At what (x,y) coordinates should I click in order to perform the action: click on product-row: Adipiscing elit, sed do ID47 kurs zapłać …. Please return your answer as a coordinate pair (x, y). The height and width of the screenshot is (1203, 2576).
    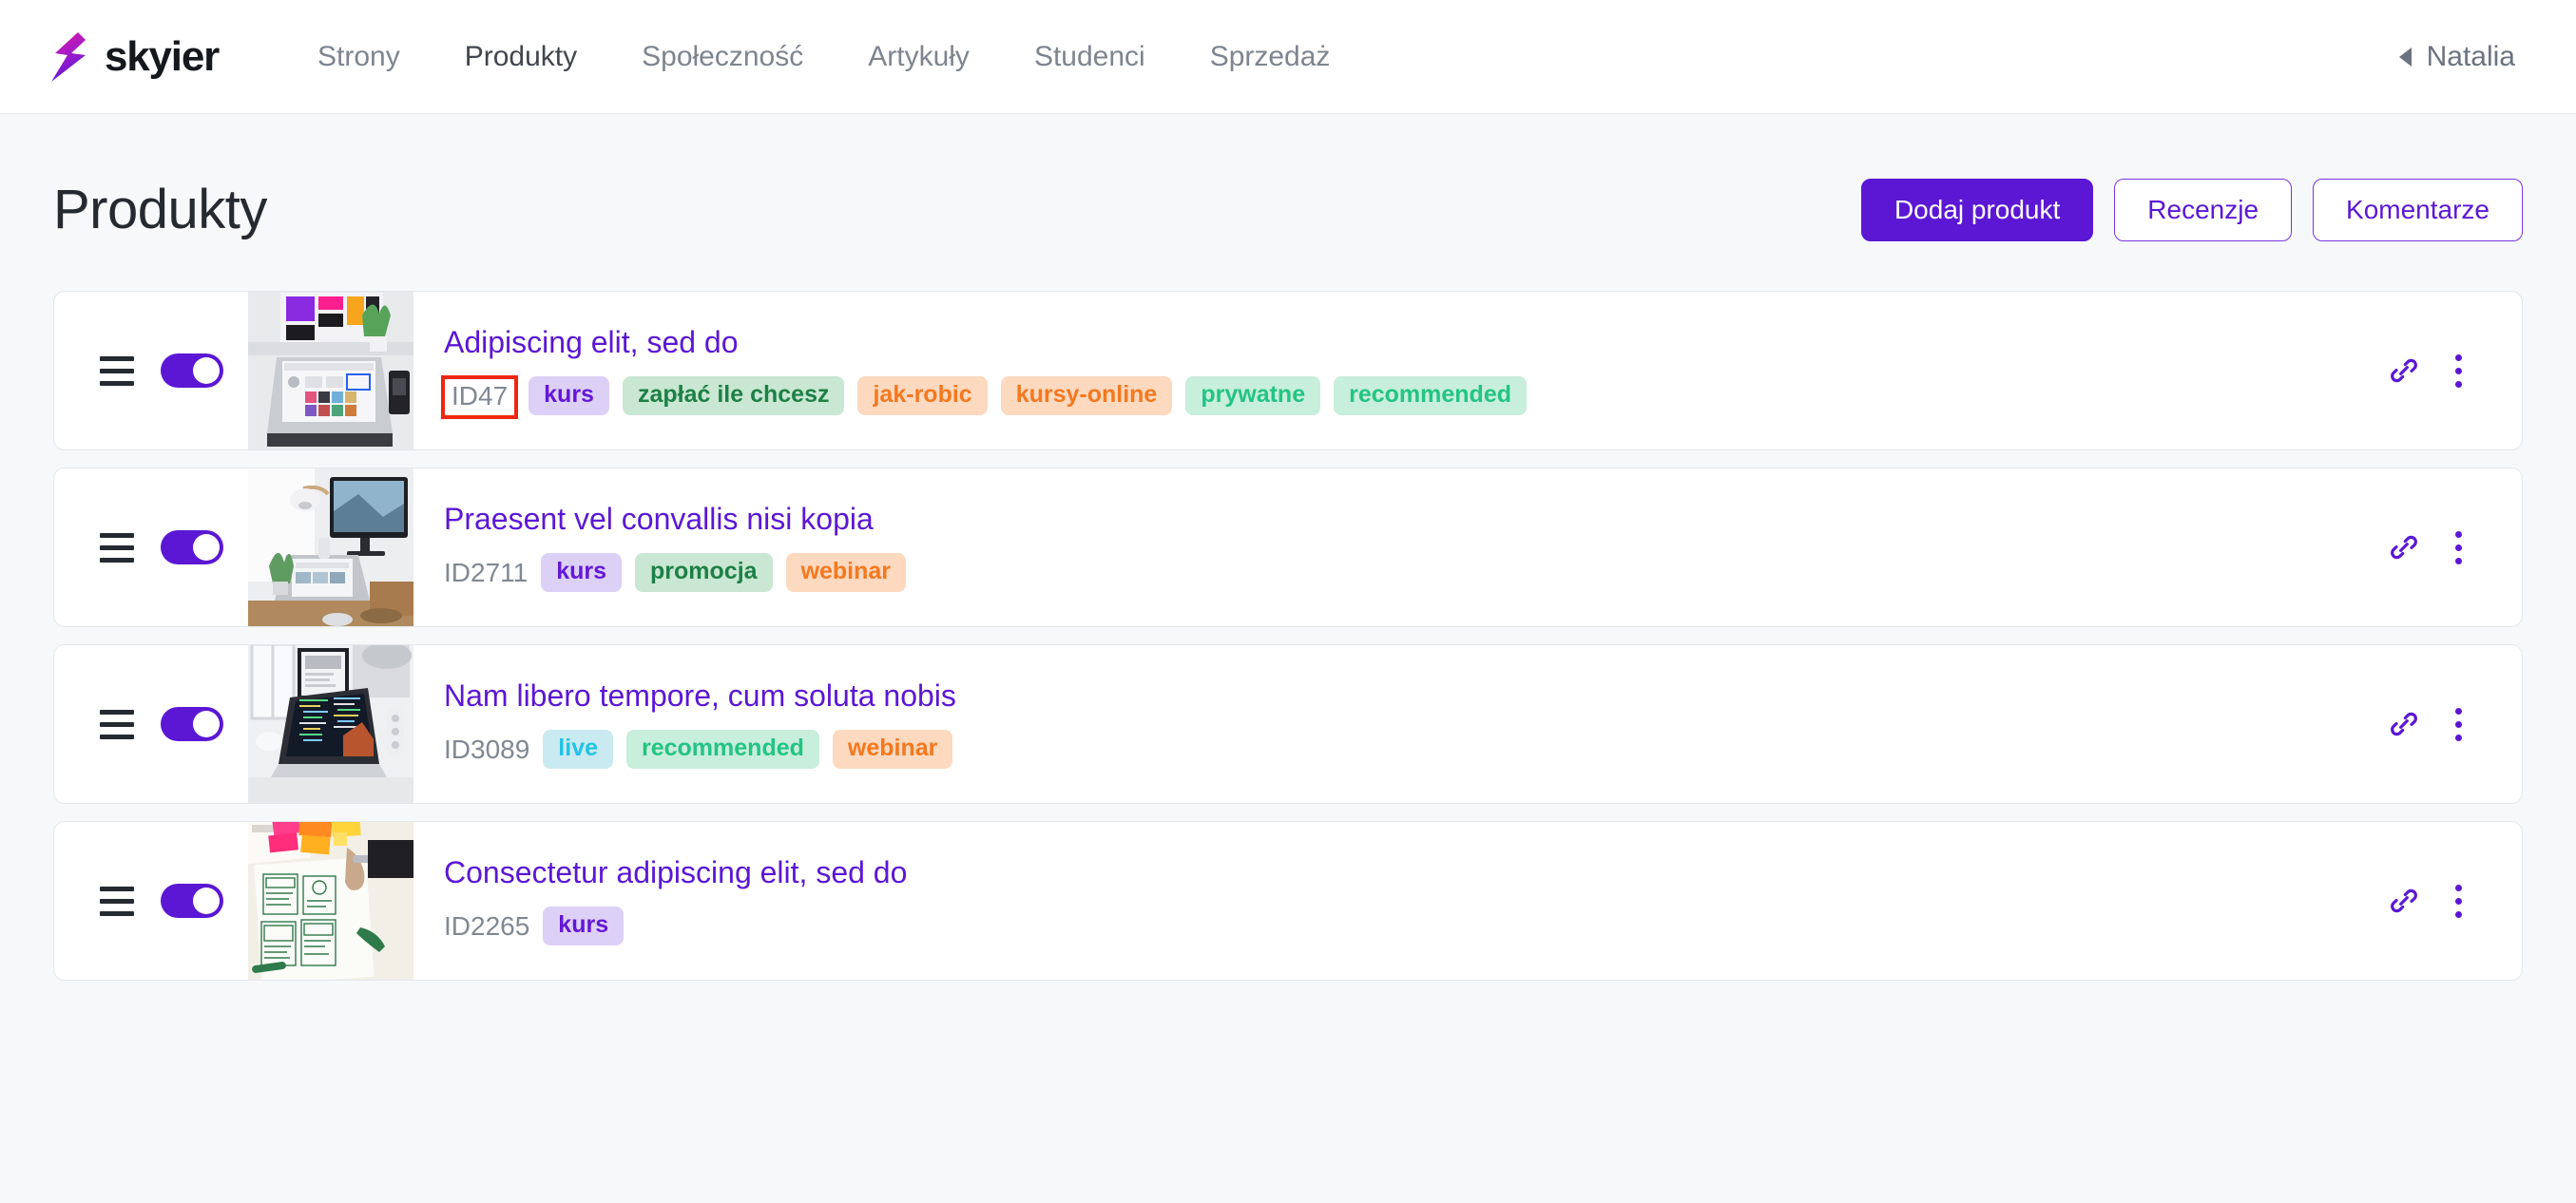
    Looking at the image, I should click on (1288, 370).